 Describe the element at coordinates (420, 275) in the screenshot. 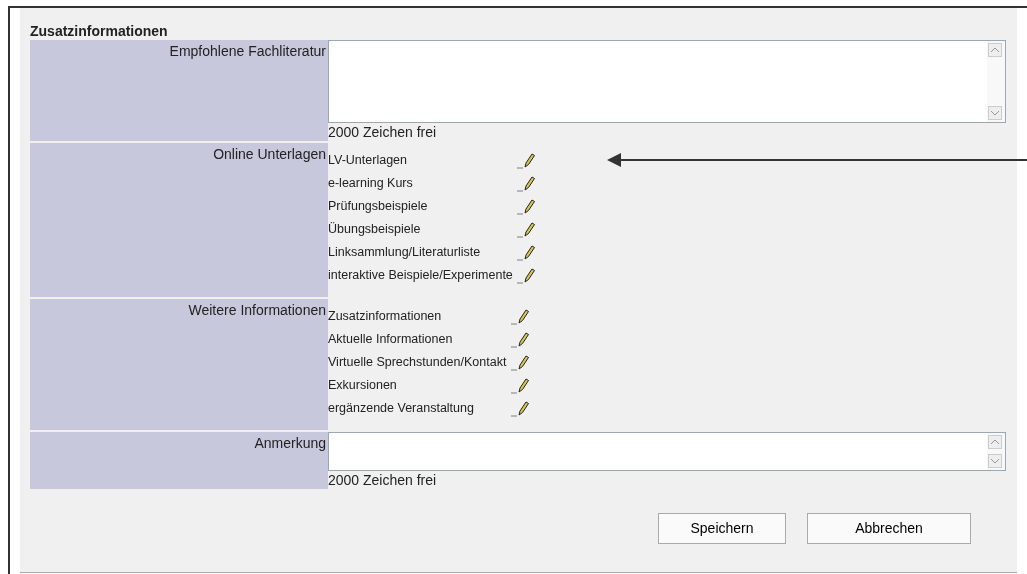

I see `resource-link: interaktive Beispiele/Experimente` at that location.